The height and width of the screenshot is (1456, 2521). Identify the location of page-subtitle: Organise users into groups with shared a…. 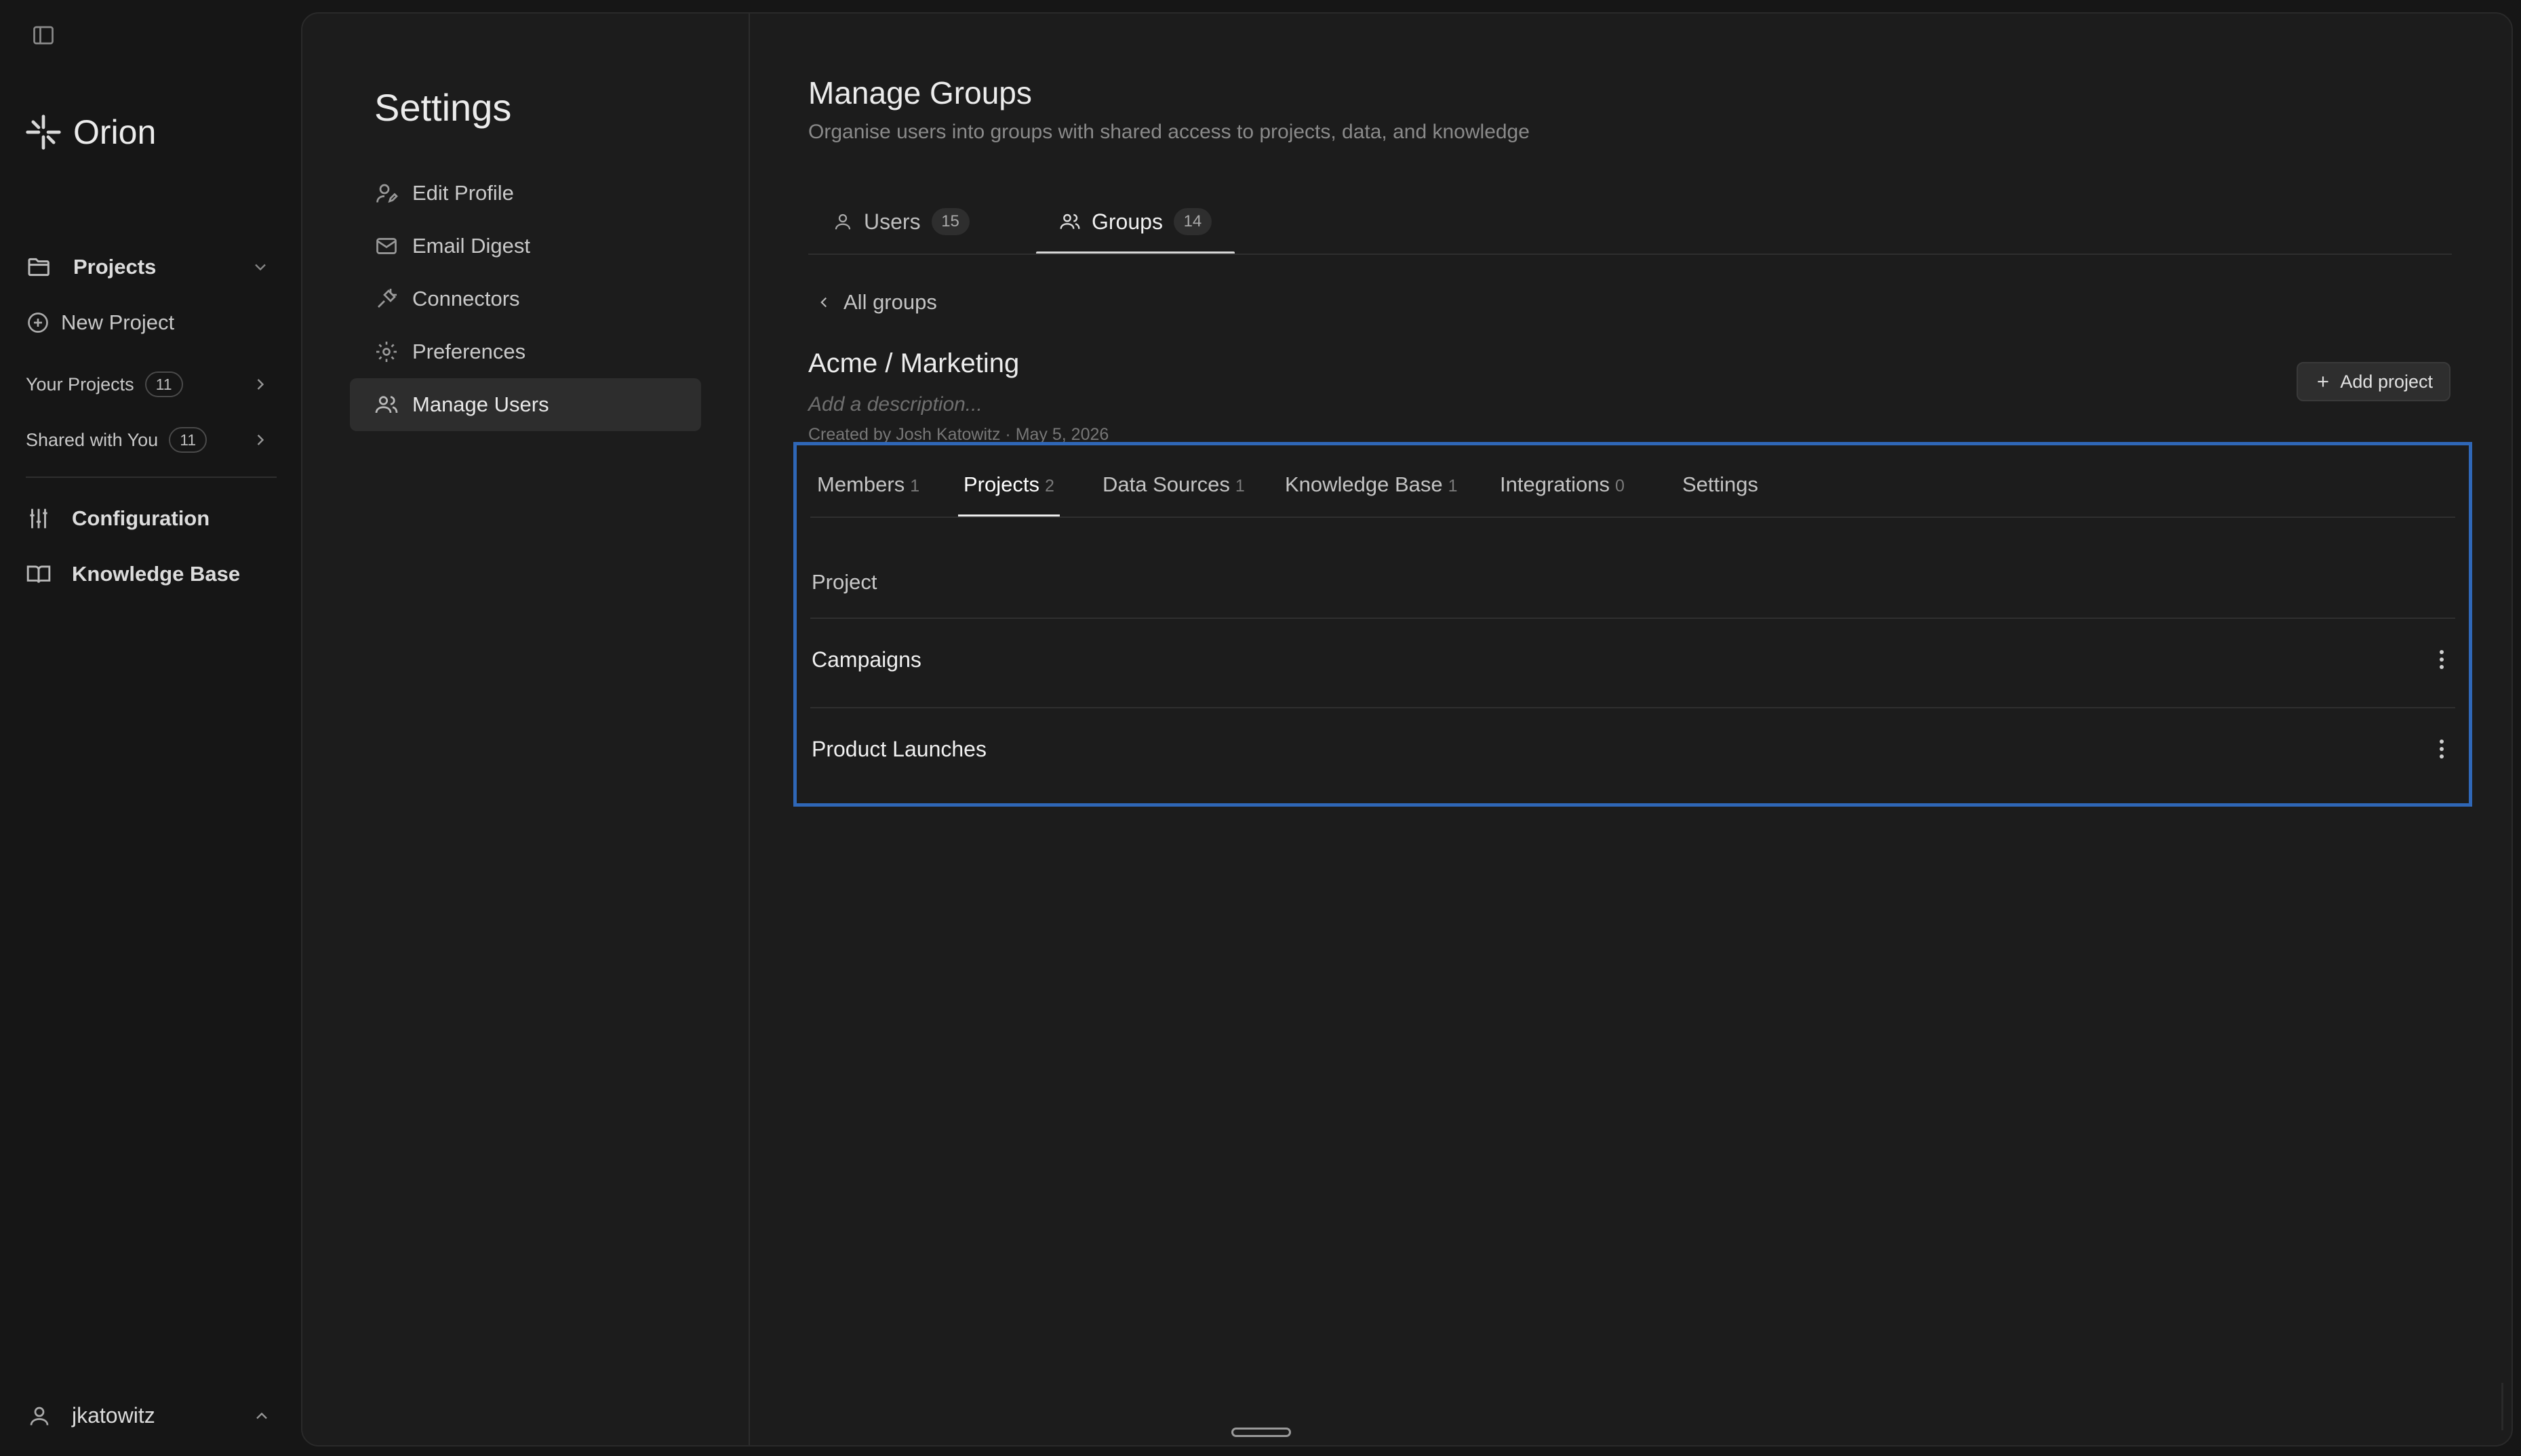
(1169, 132).